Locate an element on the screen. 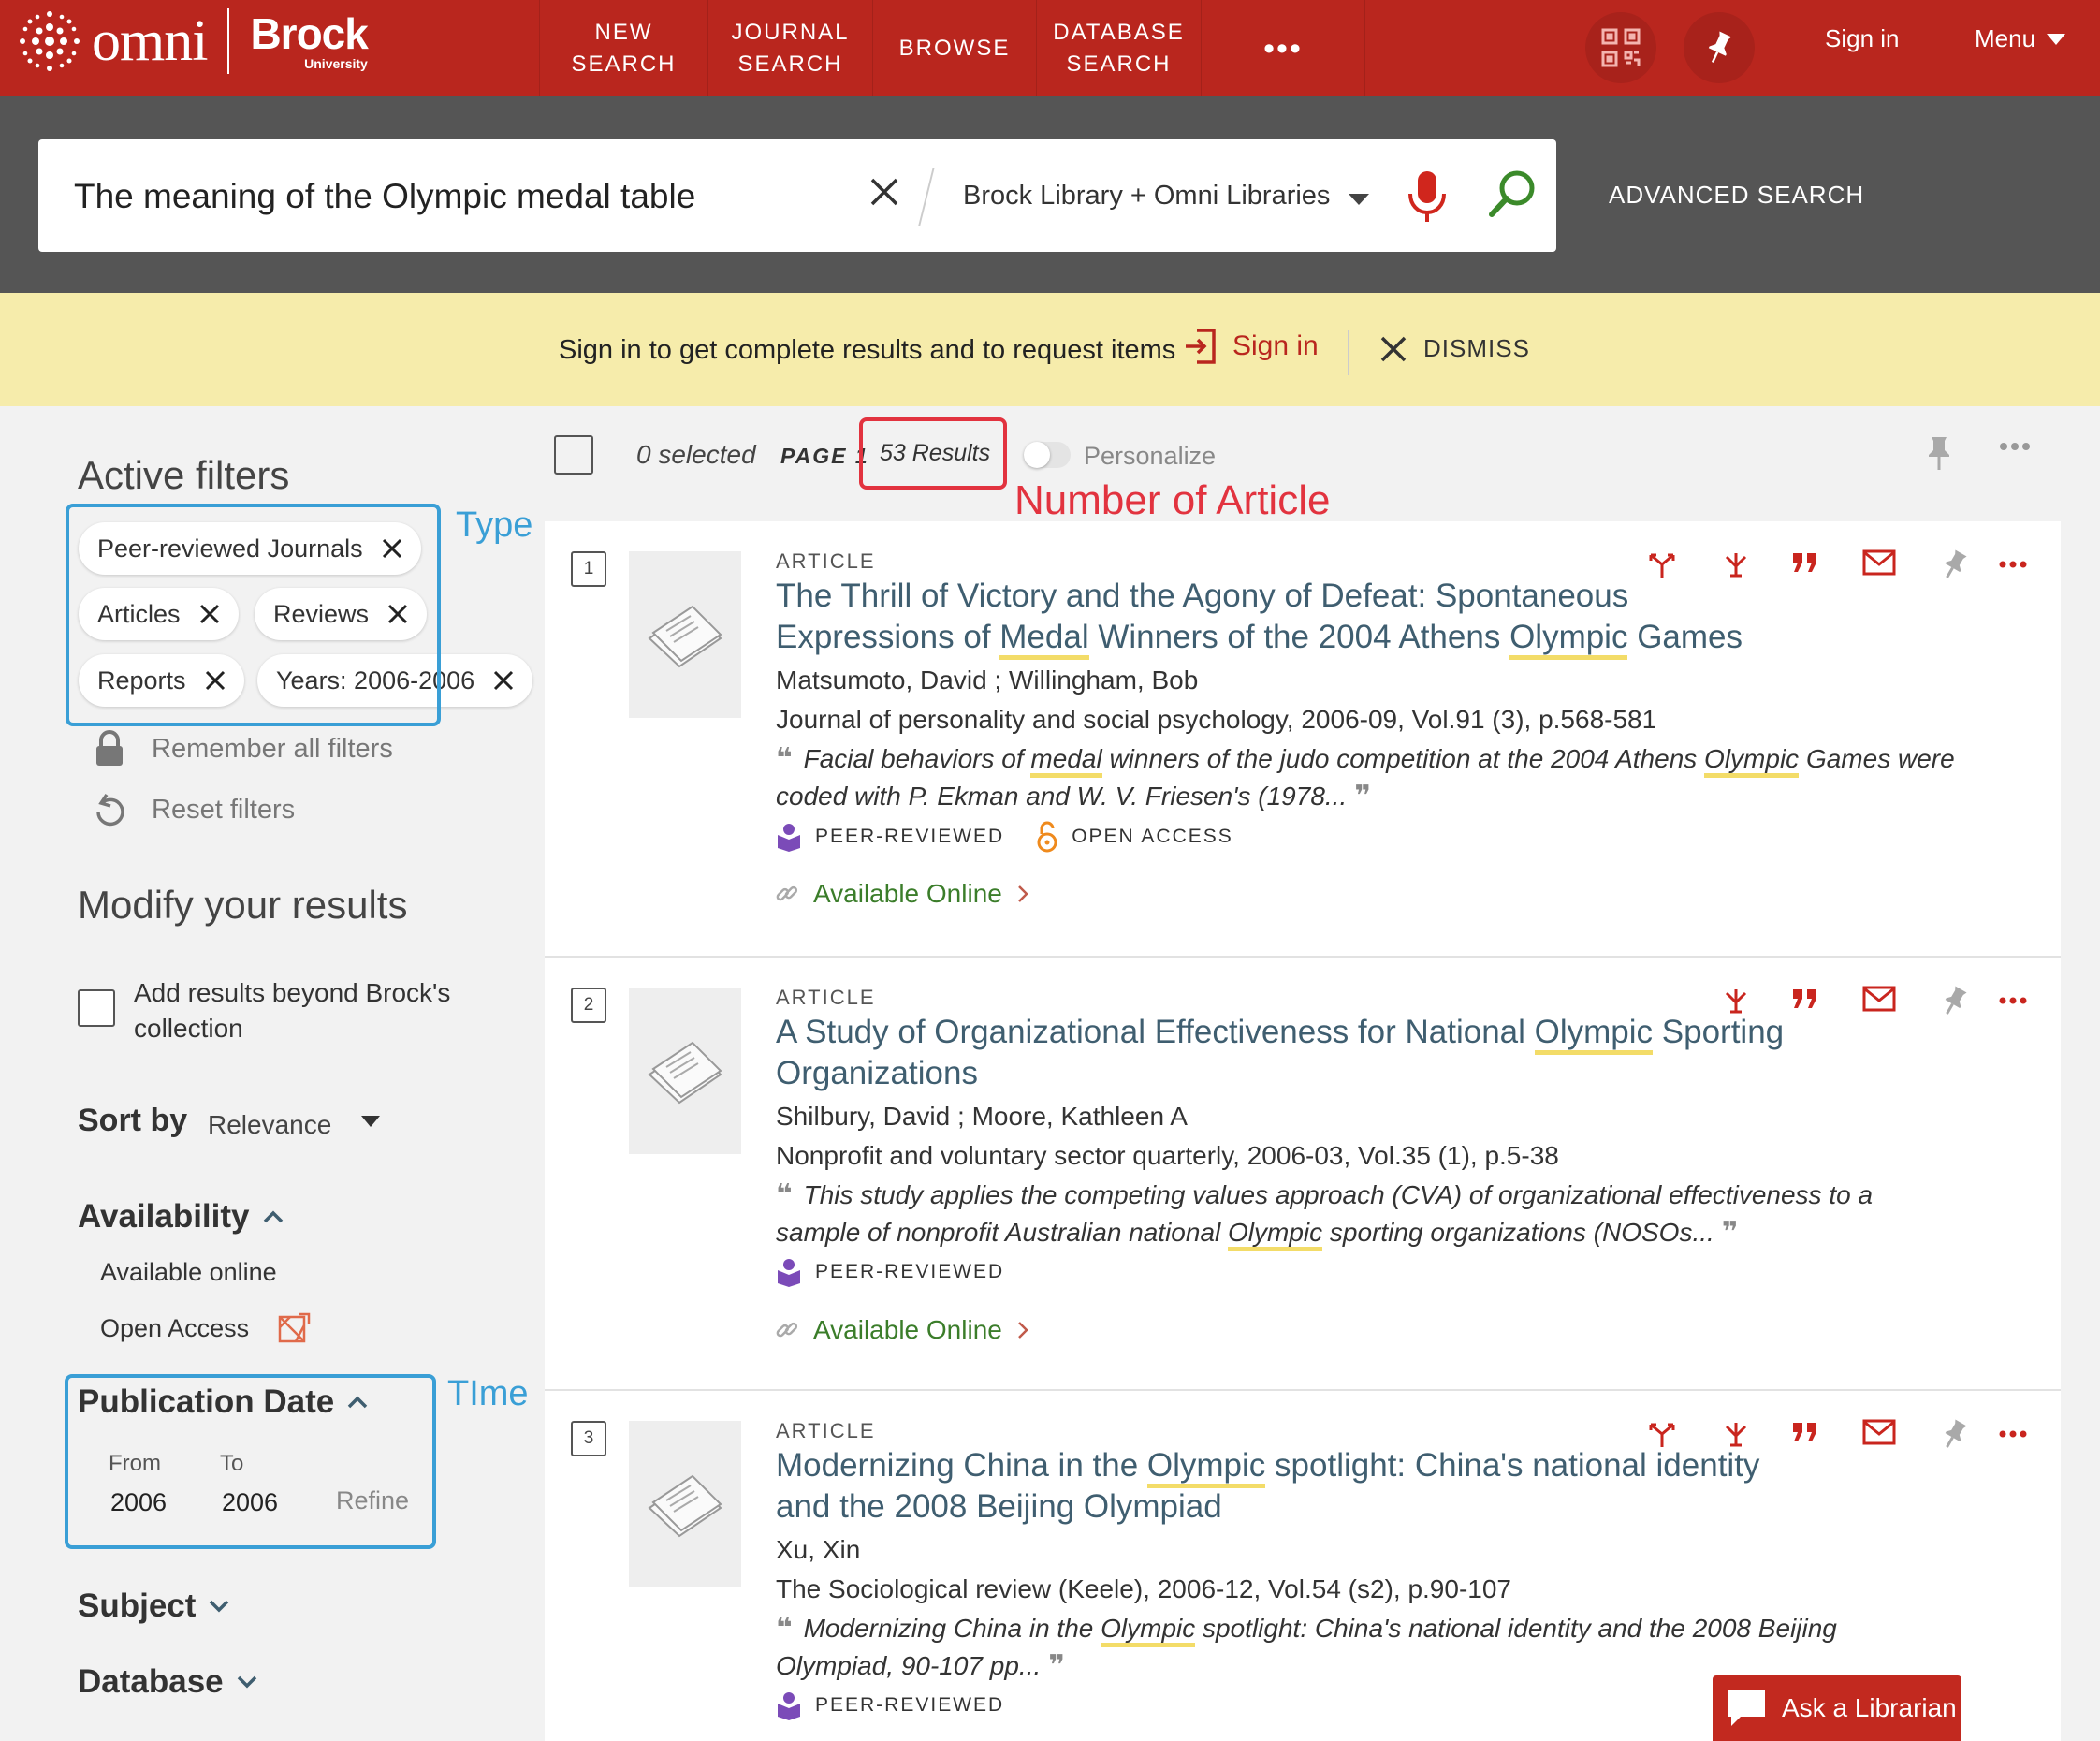  reset-filters-button: Reset filters is located at coordinates (194, 809).